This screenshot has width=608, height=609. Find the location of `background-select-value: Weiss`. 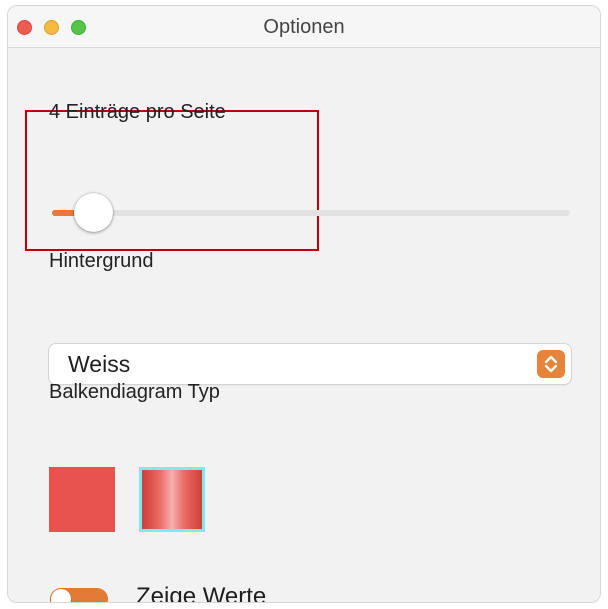

background-select-value: Weiss is located at coordinates (99, 364).